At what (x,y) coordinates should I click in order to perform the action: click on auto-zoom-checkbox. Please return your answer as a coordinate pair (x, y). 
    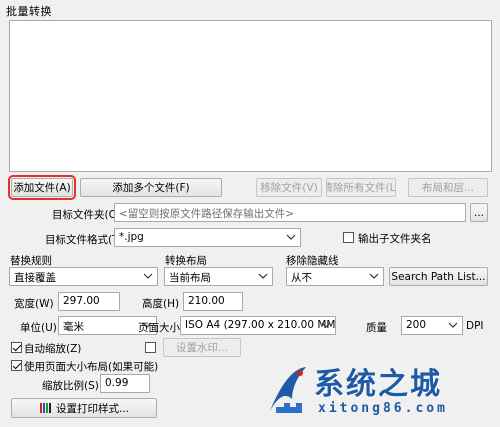
    Looking at the image, I should click on (16, 347).